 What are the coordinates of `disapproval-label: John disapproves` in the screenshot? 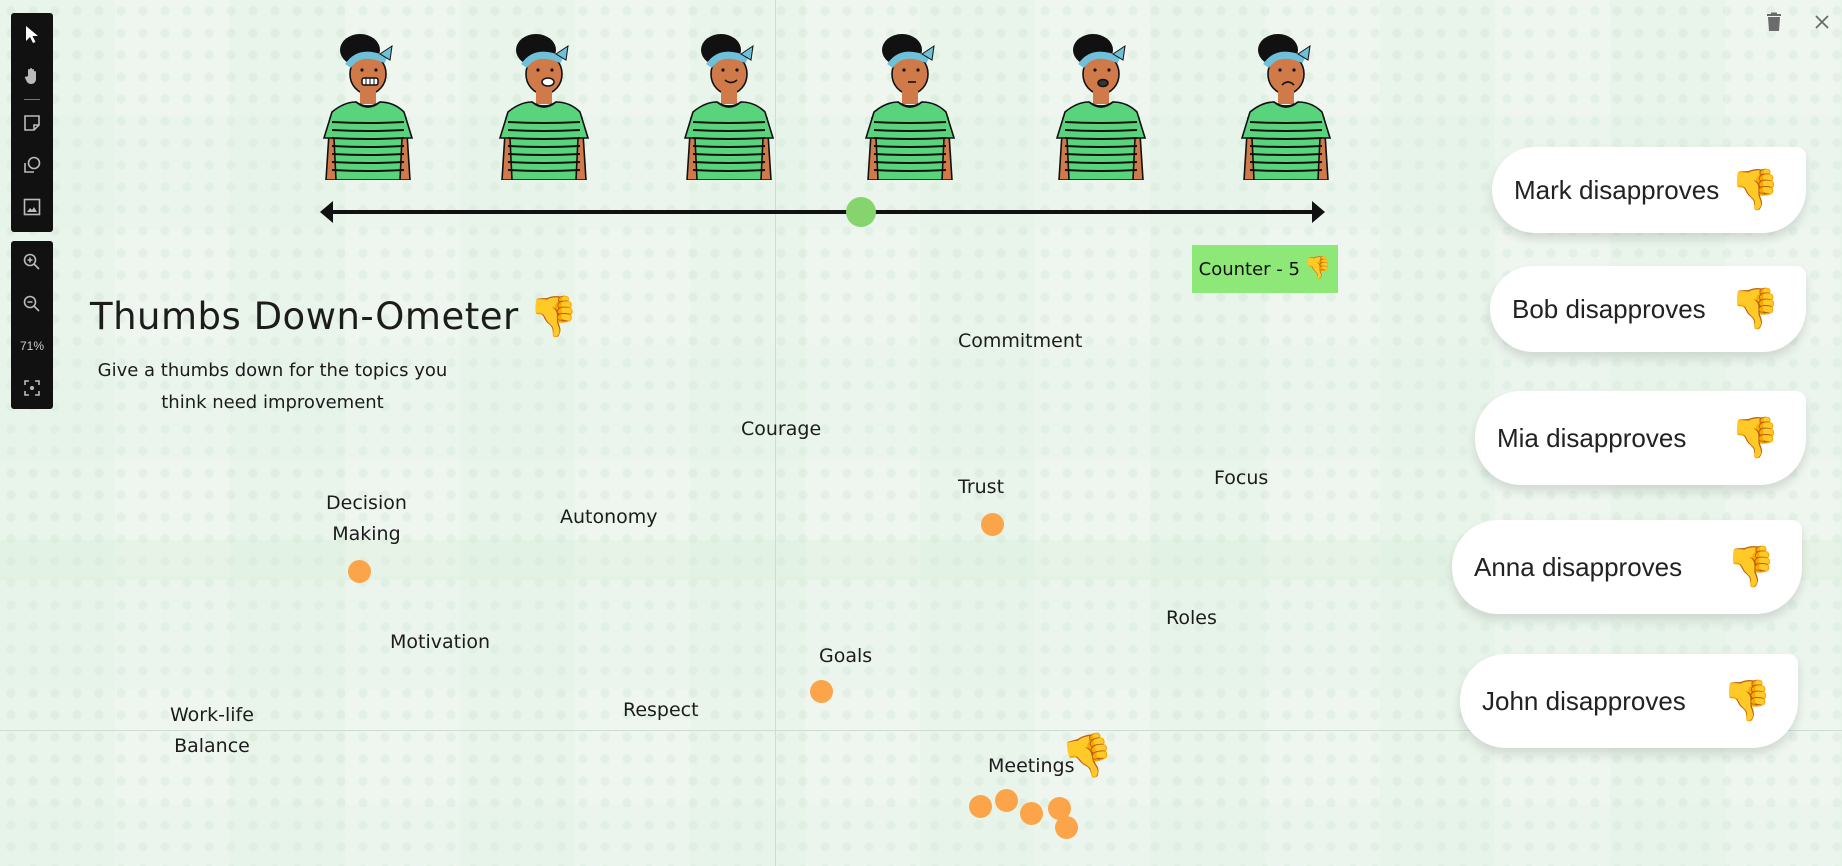 It's located at (1584, 700).